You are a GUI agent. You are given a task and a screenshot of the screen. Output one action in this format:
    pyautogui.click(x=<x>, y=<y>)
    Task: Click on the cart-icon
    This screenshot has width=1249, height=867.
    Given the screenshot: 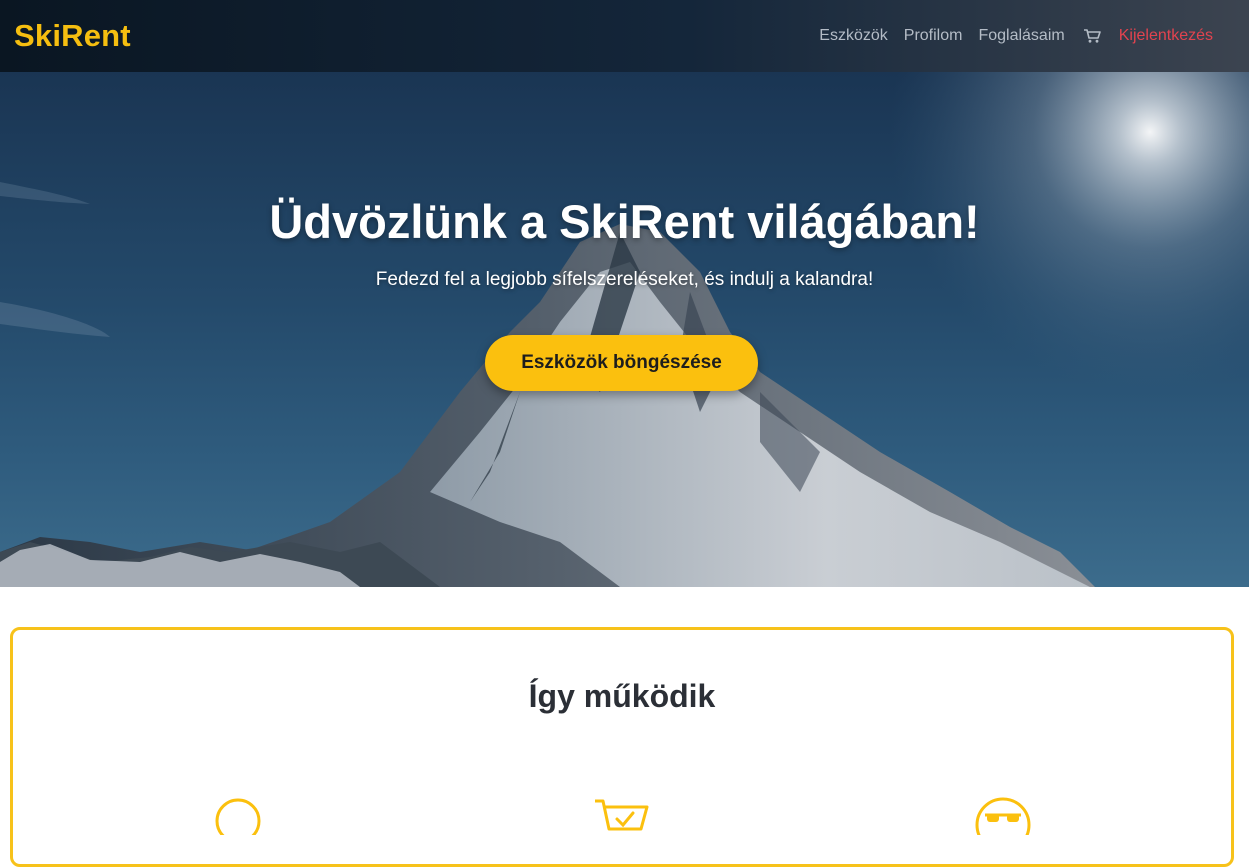 What is the action you would take?
    pyautogui.click(x=1092, y=36)
    